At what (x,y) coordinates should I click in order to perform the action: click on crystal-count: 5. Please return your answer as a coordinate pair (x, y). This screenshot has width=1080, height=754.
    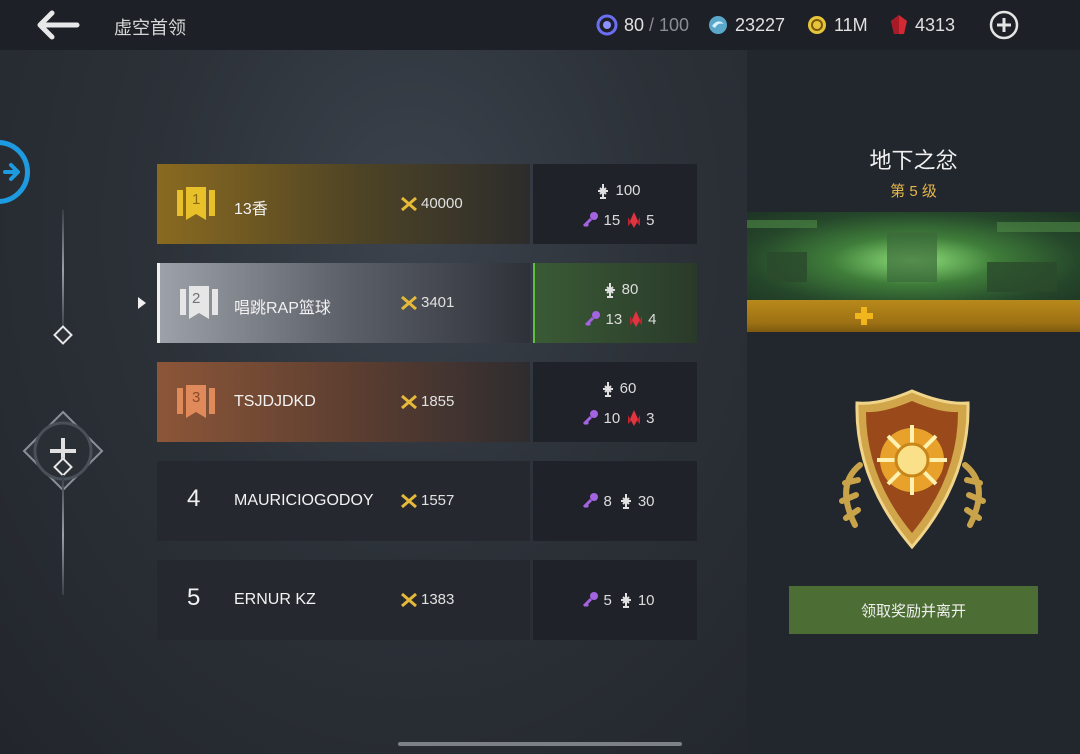
    Looking at the image, I should click on (650, 220).